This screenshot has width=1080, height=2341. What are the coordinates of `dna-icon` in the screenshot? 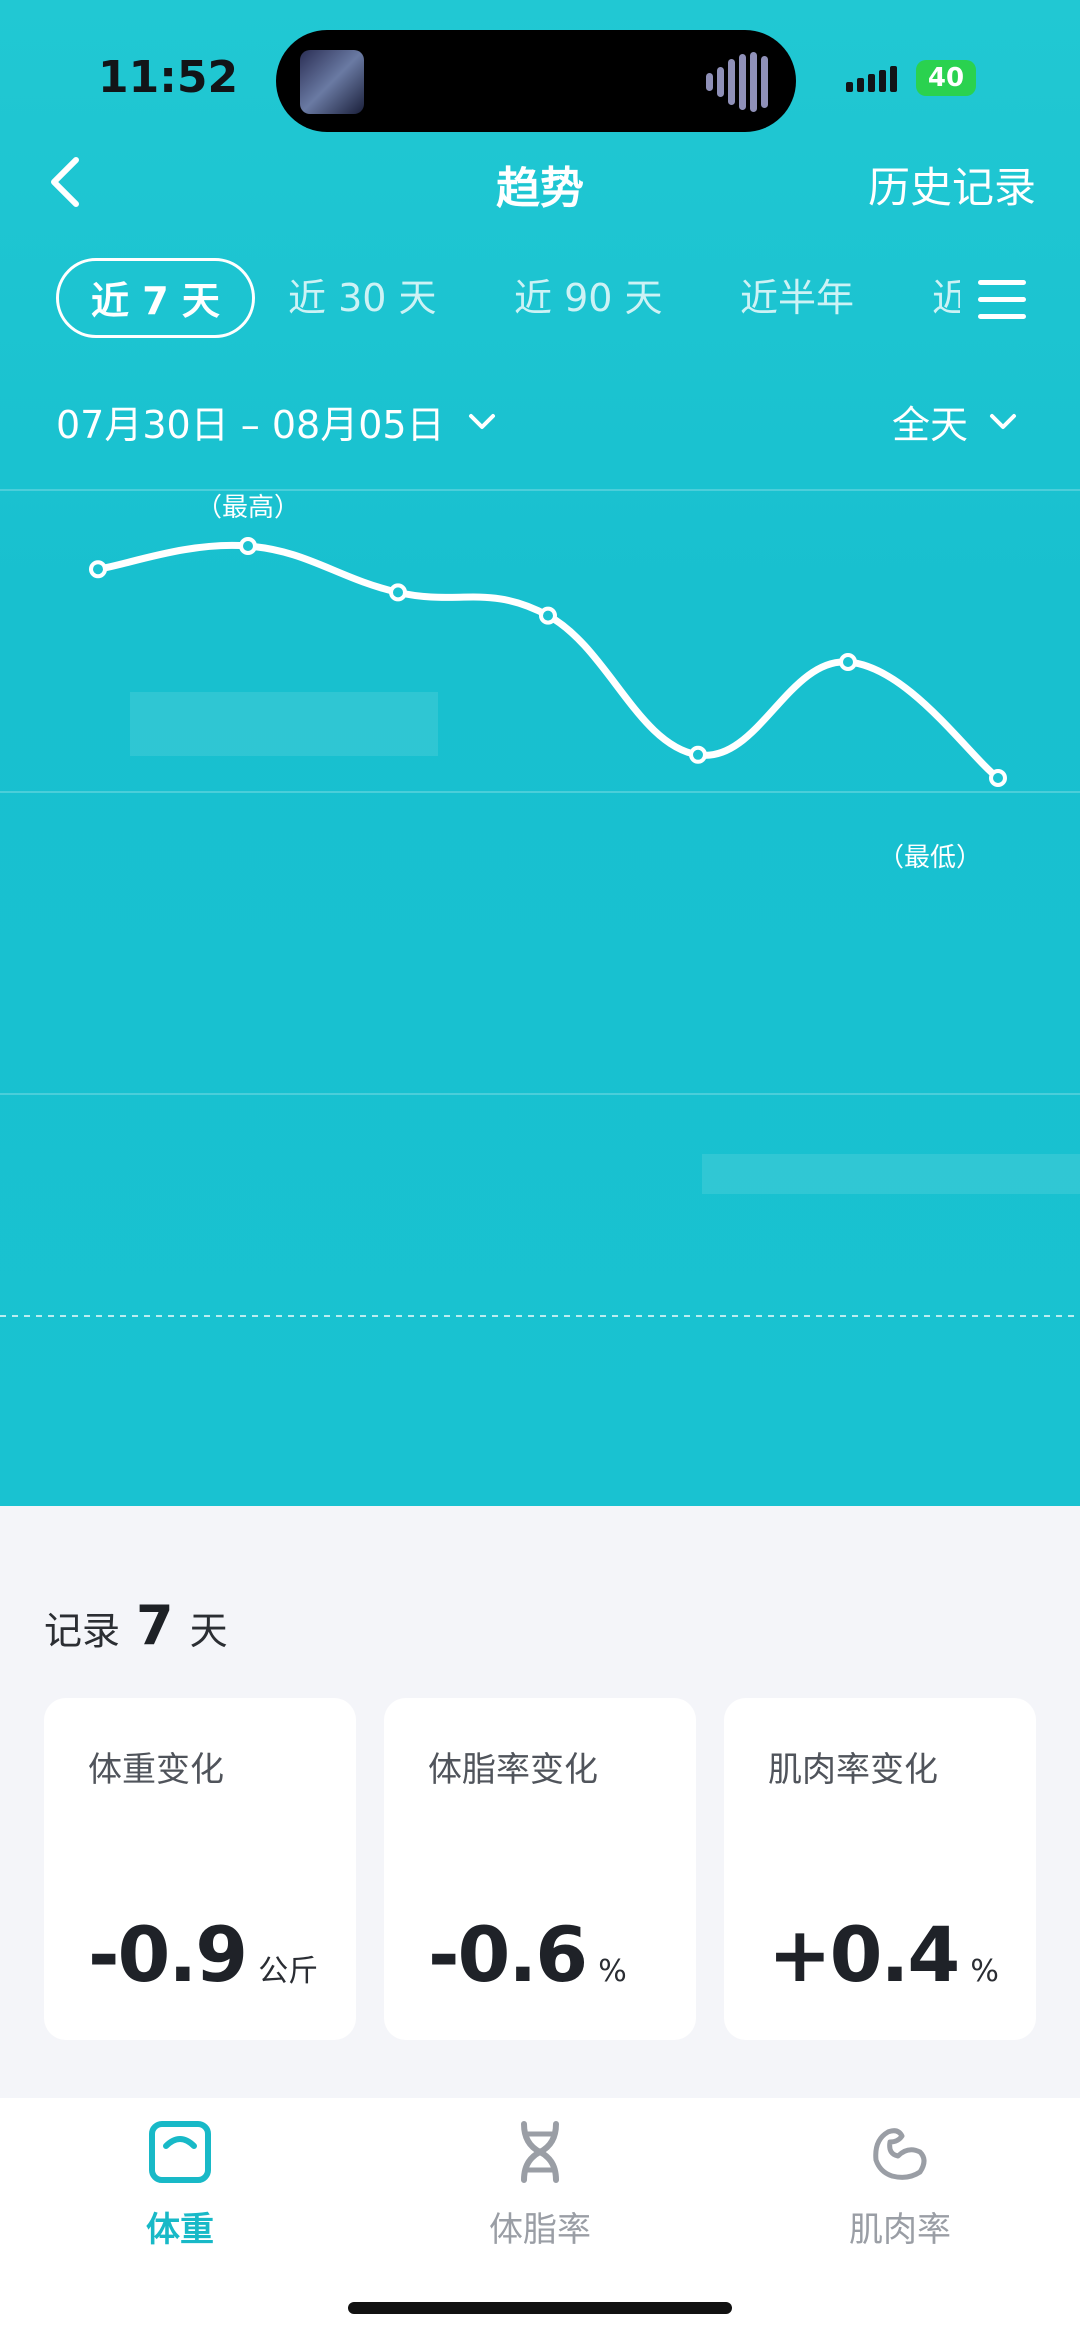 It's located at (540, 2152).